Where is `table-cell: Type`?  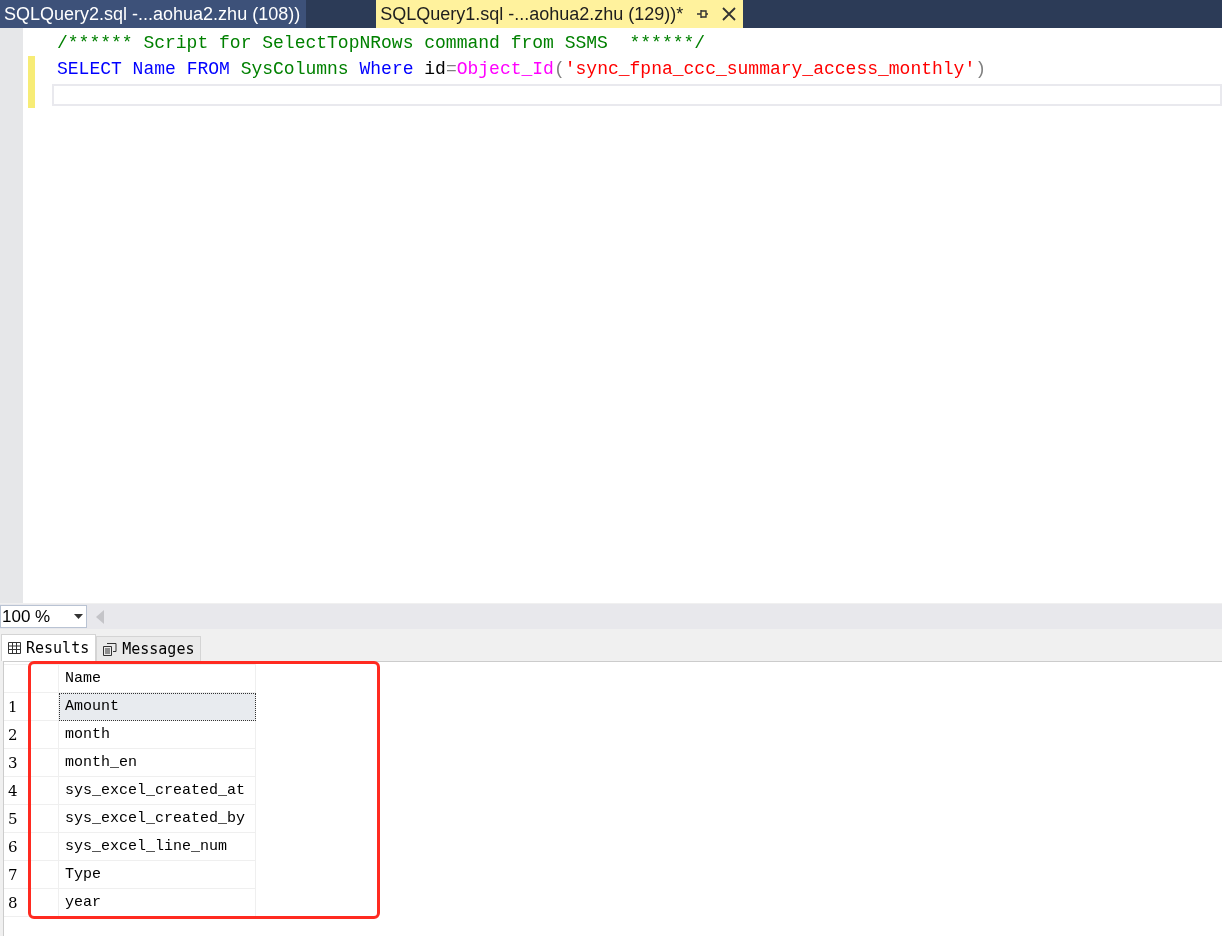 table-cell: Type is located at coordinates (157, 874).